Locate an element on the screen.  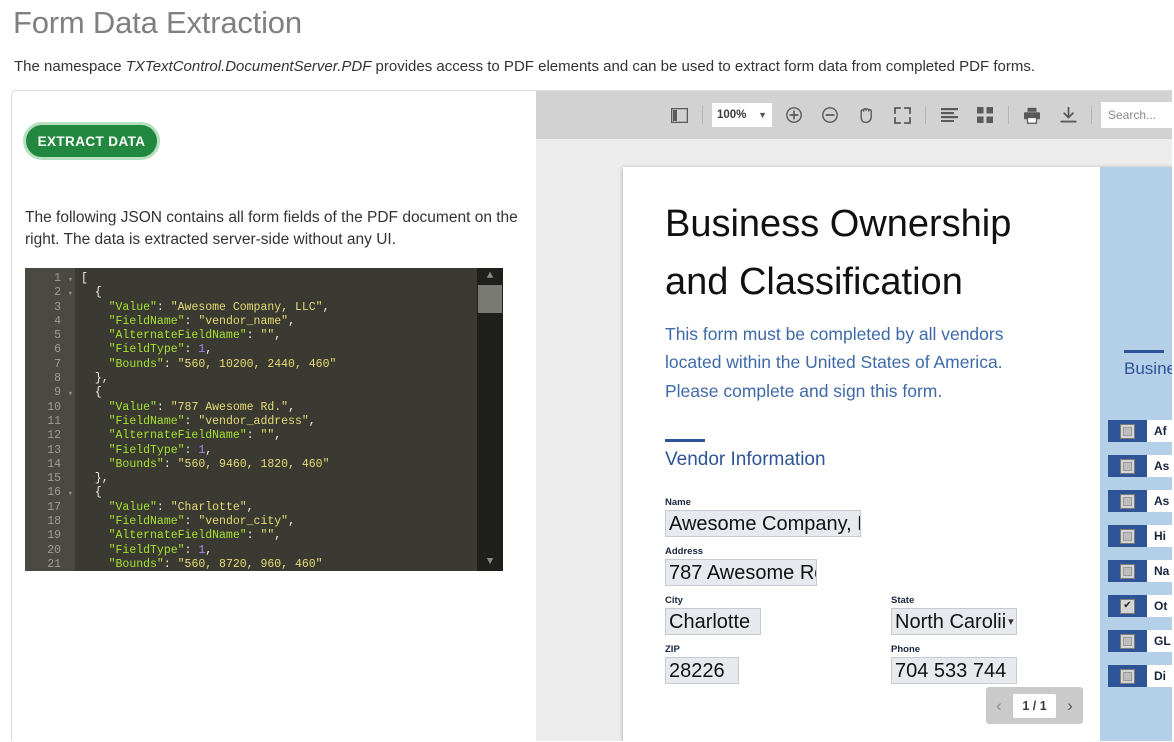
page-navigator: ‹ 1 / 1 › is located at coordinates (1034, 705).